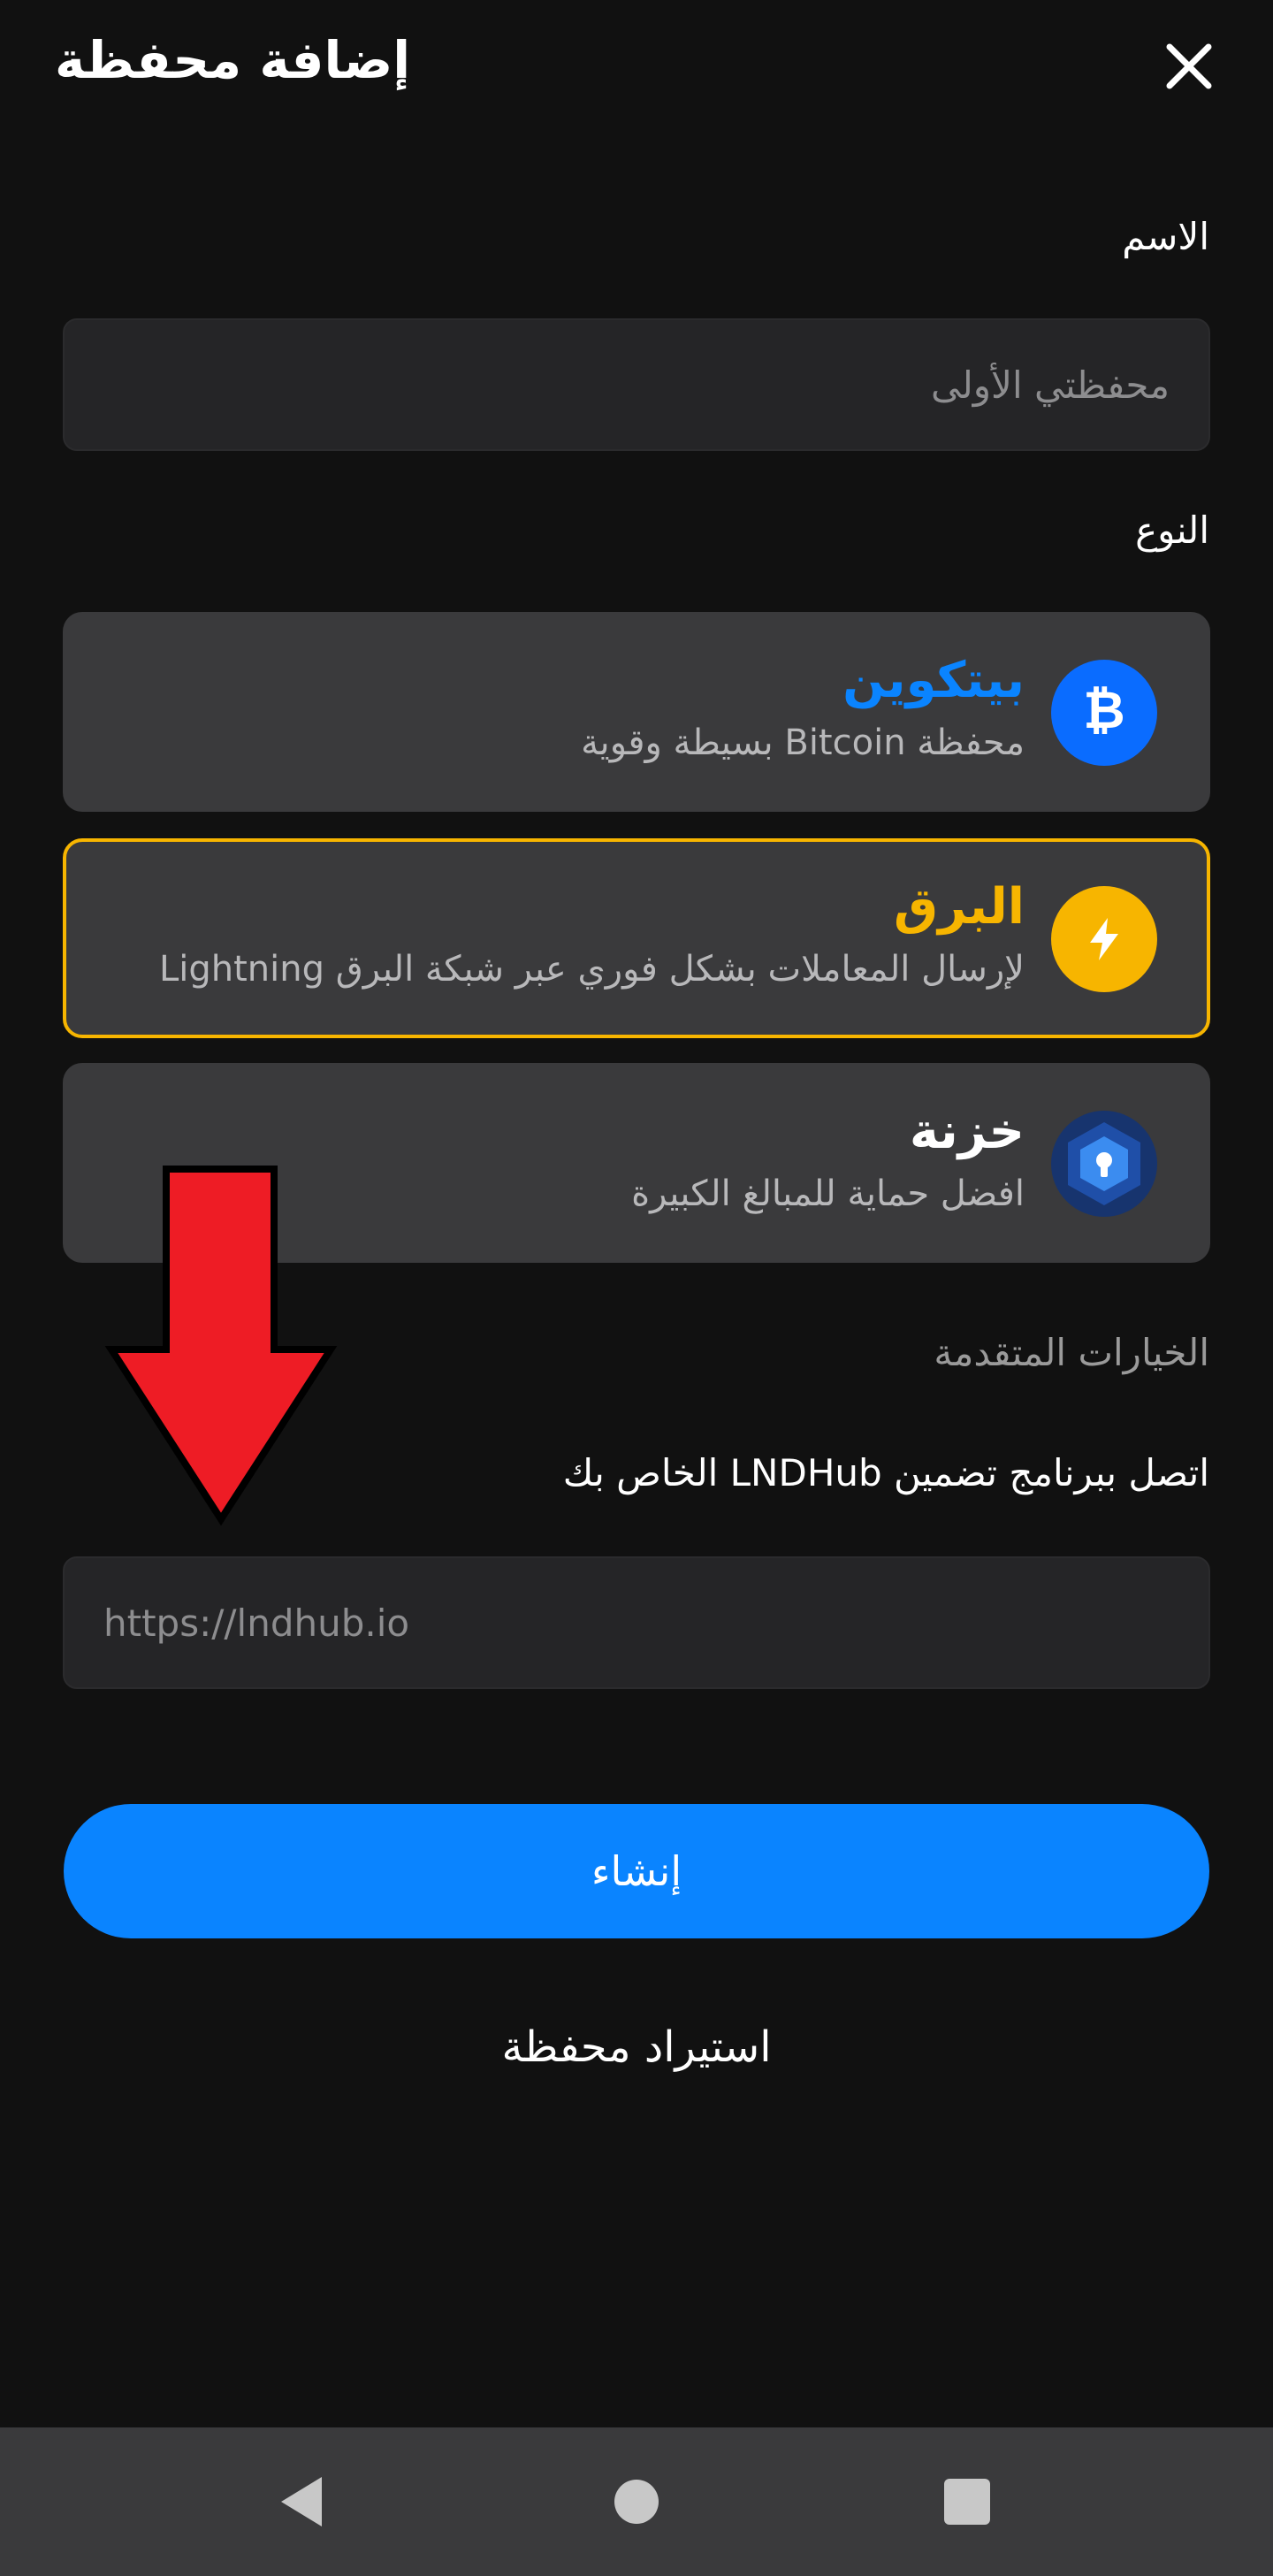 The height and width of the screenshot is (2576, 1273). Describe the element at coordinates (933, 681) in the screenshot. I see `wallet-type-title: بيتكوين` at that location.